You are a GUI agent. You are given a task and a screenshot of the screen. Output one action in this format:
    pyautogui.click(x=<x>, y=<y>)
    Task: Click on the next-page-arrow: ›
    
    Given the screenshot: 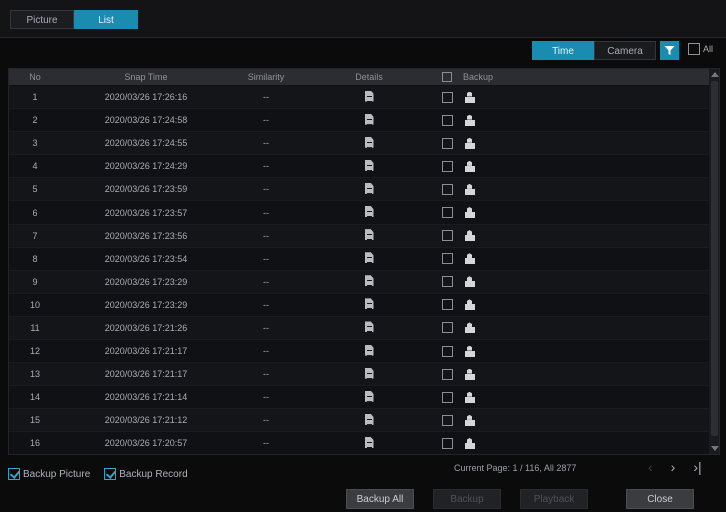 What is the action you would take?
    pyautogui.click(x=673, y=467)
    